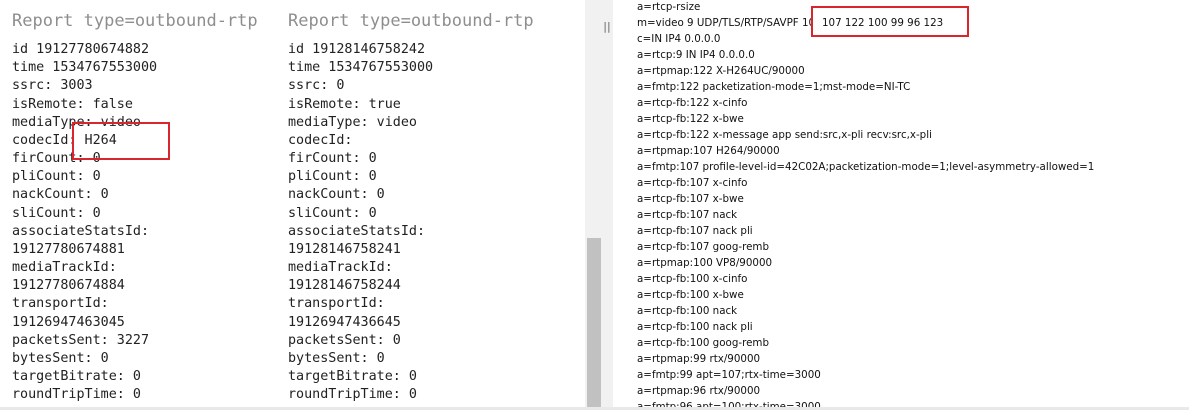 The width and height of the screenshot is (1189, 410). I want to click on report-field-line: 19127780674881, so click(68, 249).